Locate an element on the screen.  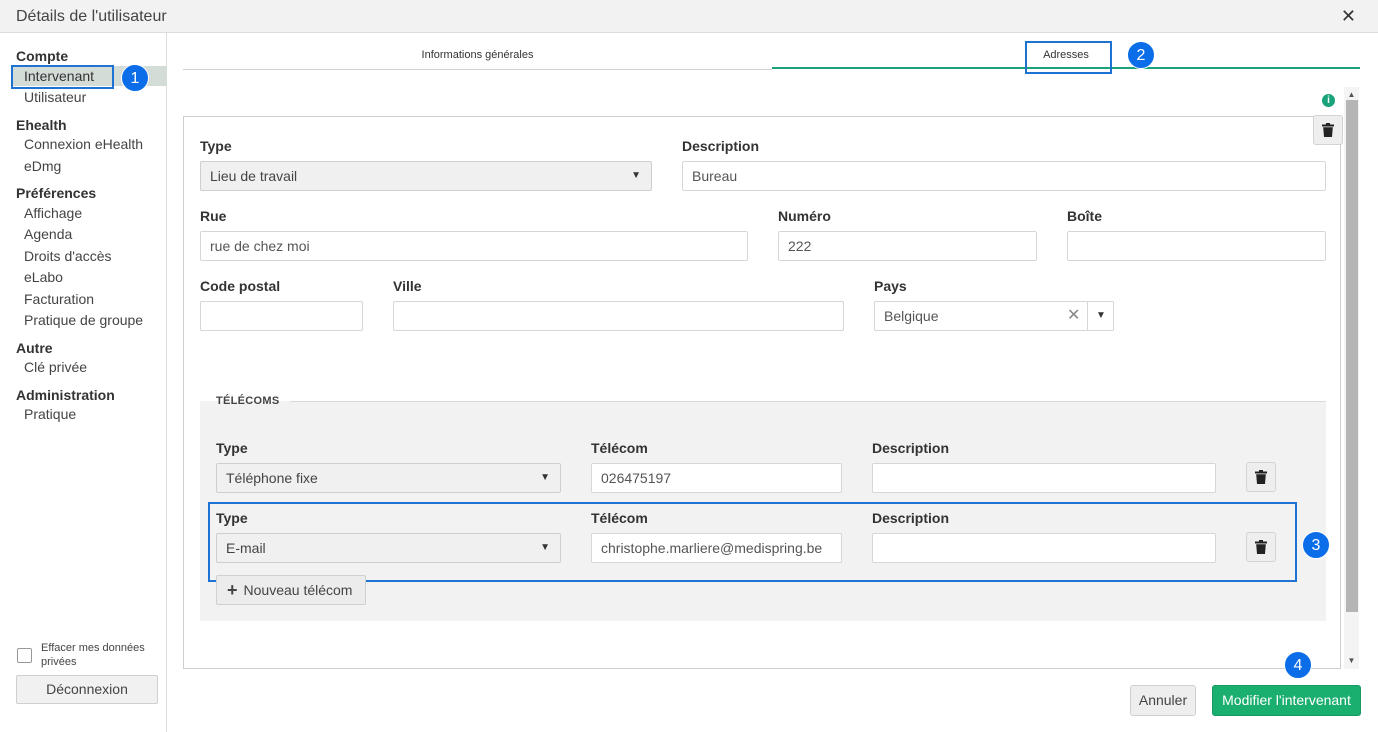
postal-code-label: Code postal is located at coordinates (240, 286).